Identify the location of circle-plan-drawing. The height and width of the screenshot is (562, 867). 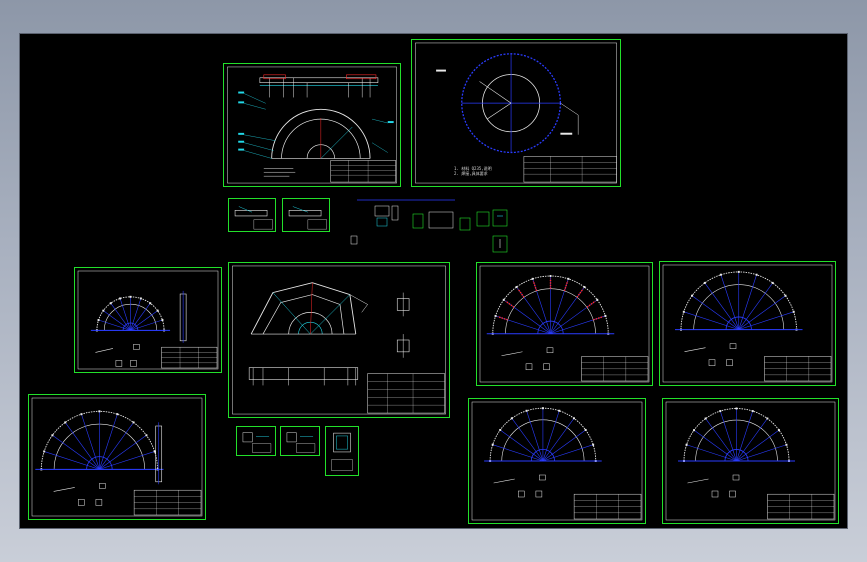
(516, 113).